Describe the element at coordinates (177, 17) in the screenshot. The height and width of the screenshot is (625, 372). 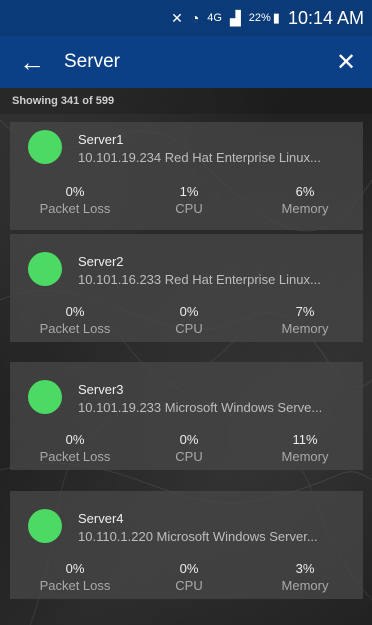
I see `mute-icon: ✕` at that location.